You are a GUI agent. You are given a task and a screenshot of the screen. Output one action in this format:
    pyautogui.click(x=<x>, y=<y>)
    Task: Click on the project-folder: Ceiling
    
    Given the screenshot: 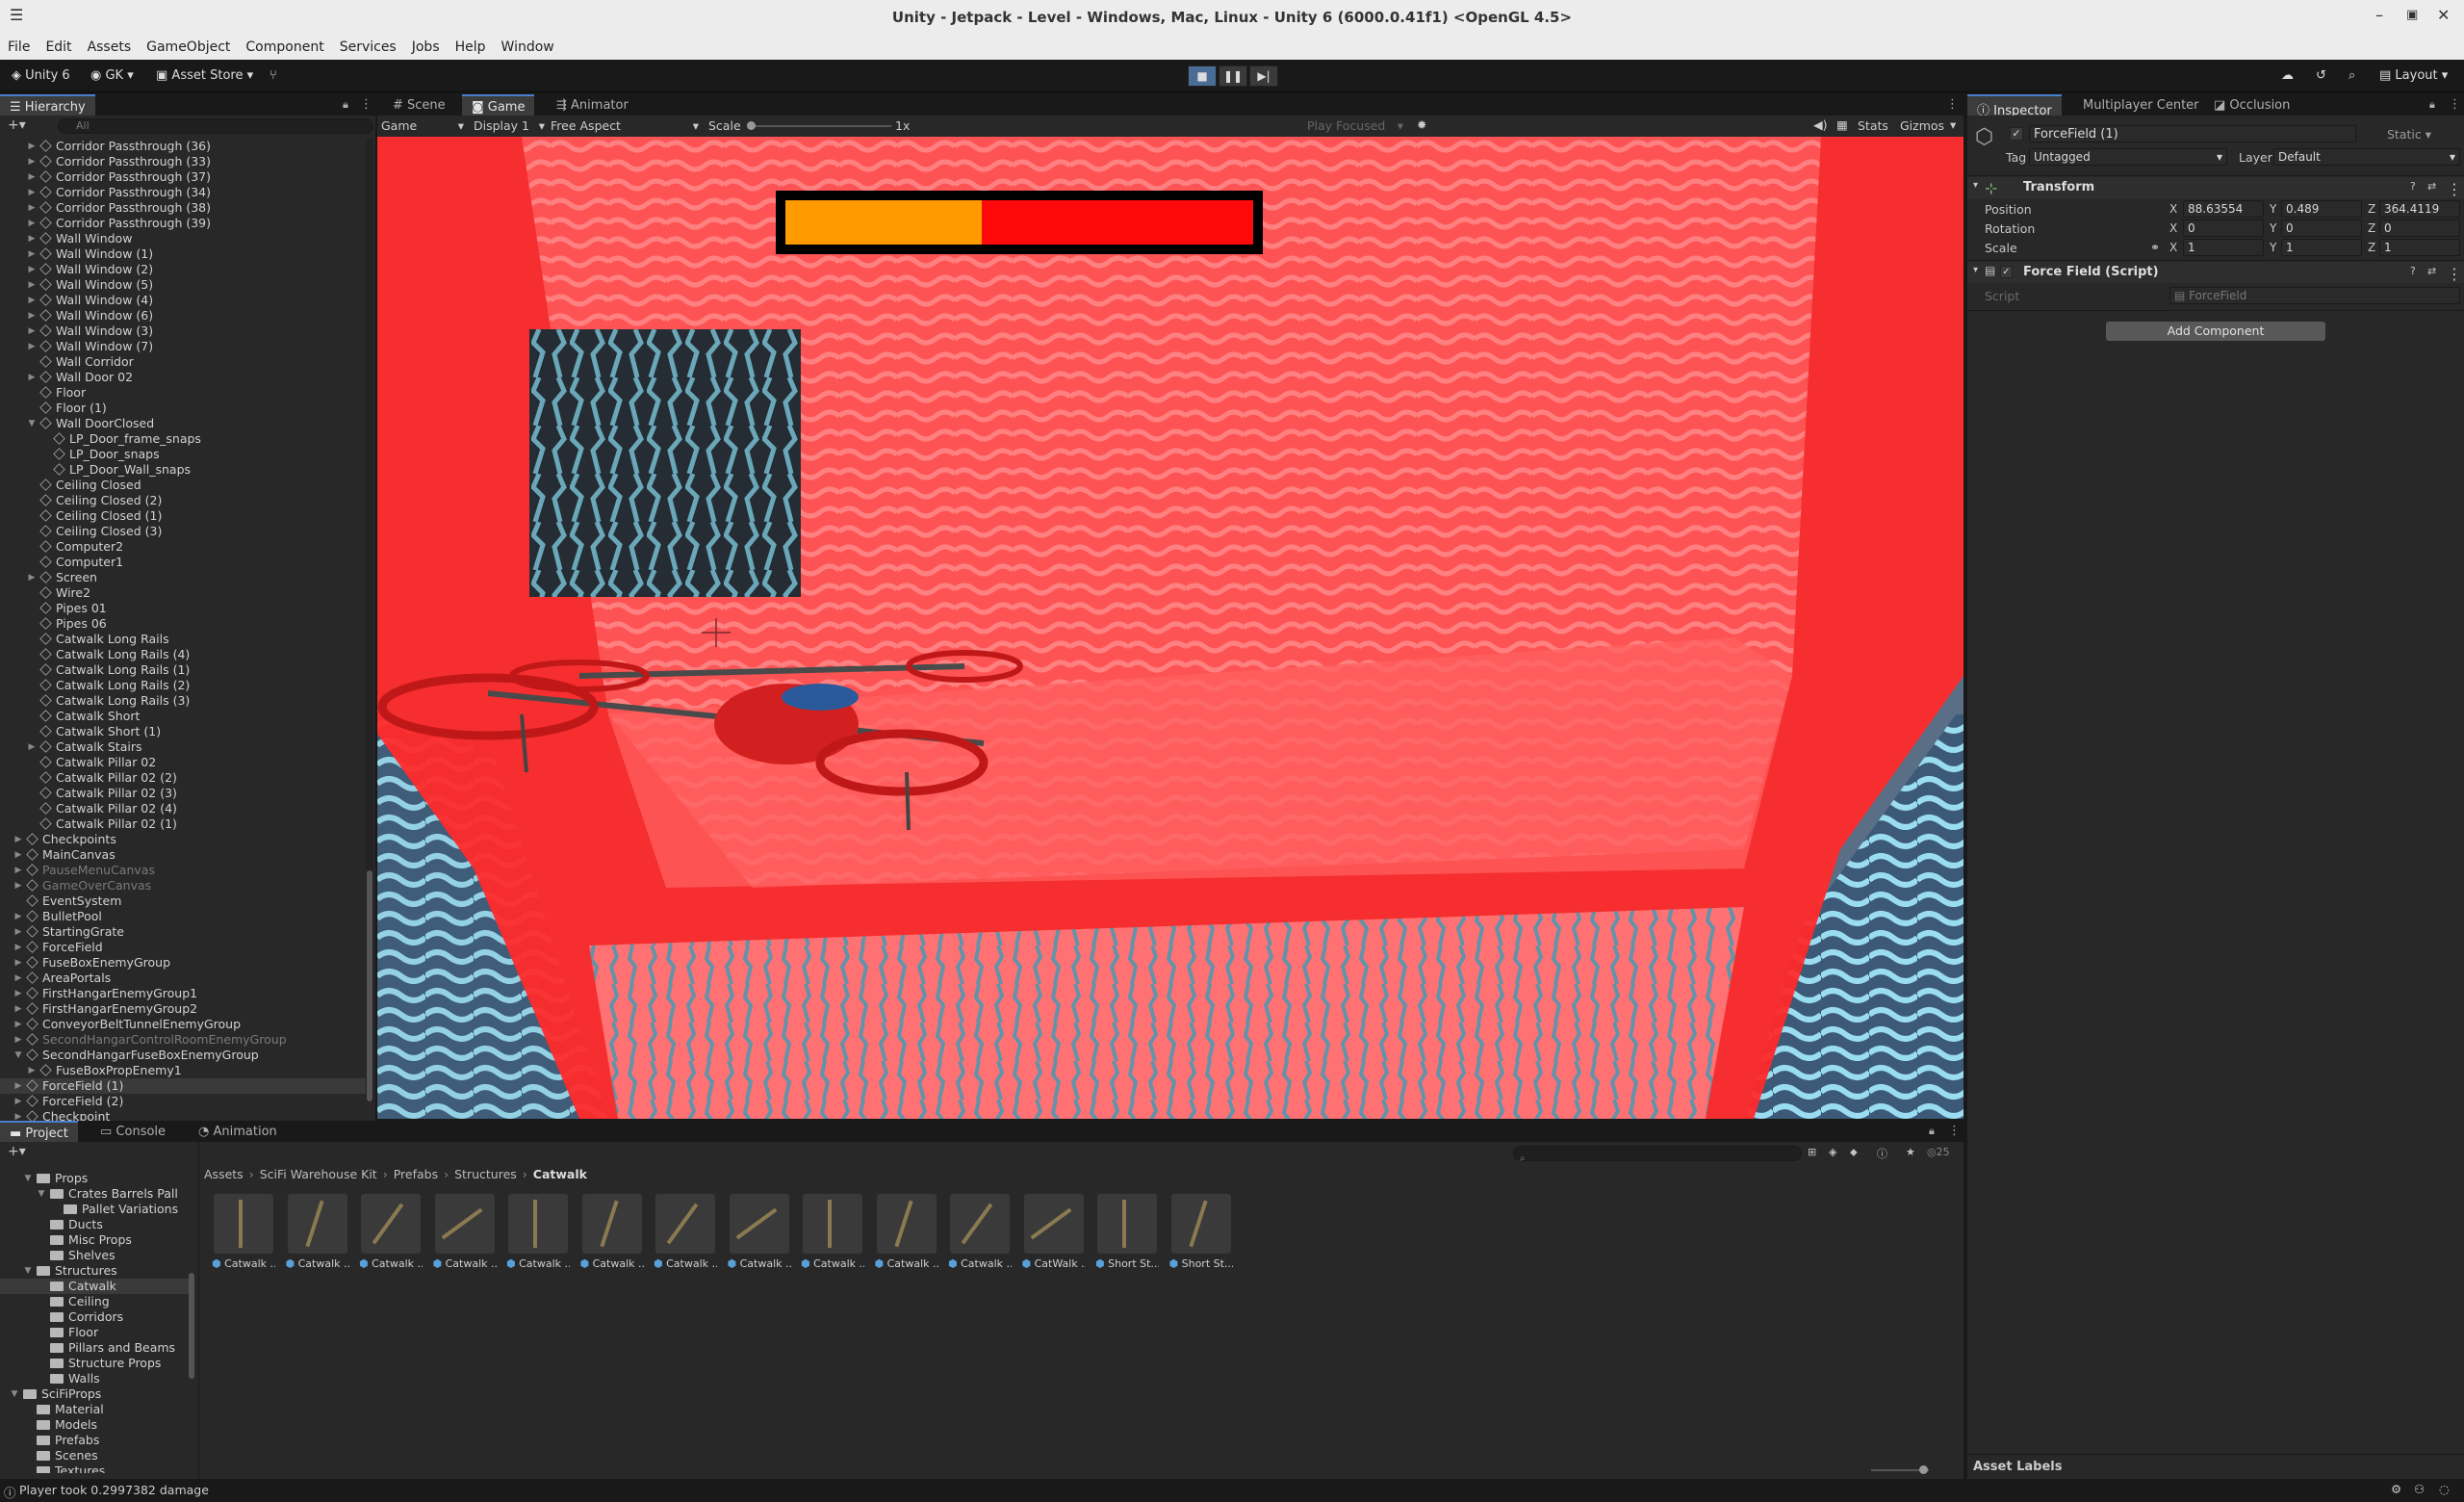 What is the action you would take?
    pyautogui.click(x=96, y=1301)
    